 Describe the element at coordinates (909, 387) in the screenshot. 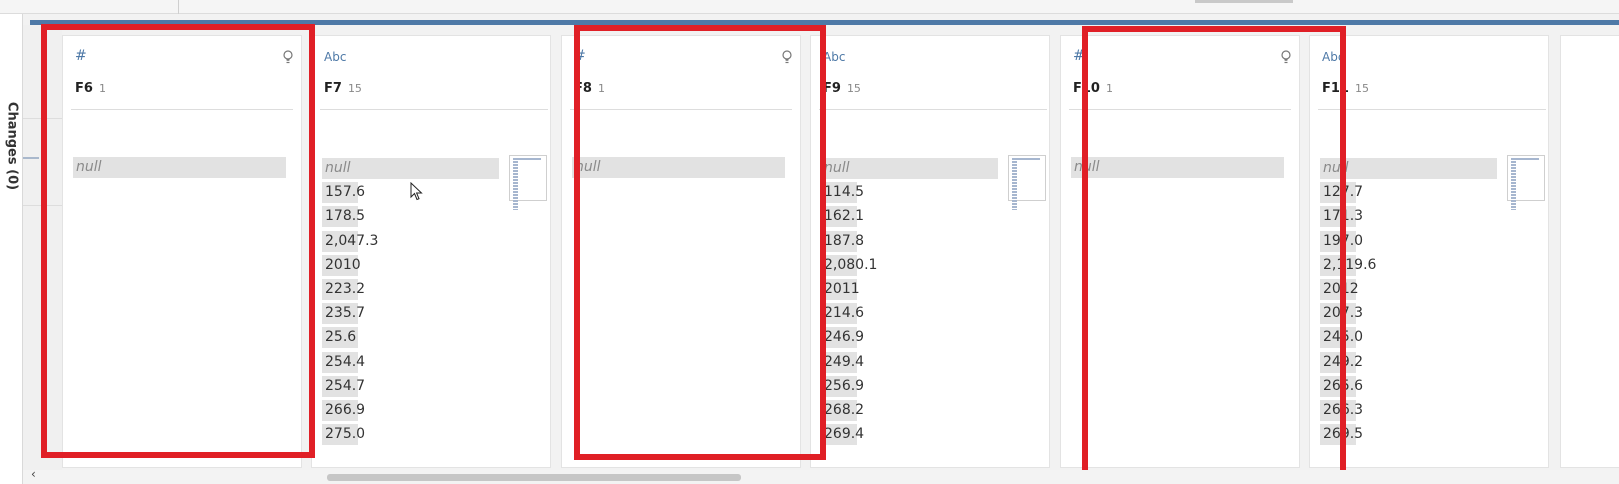

I see `value-row: 256.9` at that location.